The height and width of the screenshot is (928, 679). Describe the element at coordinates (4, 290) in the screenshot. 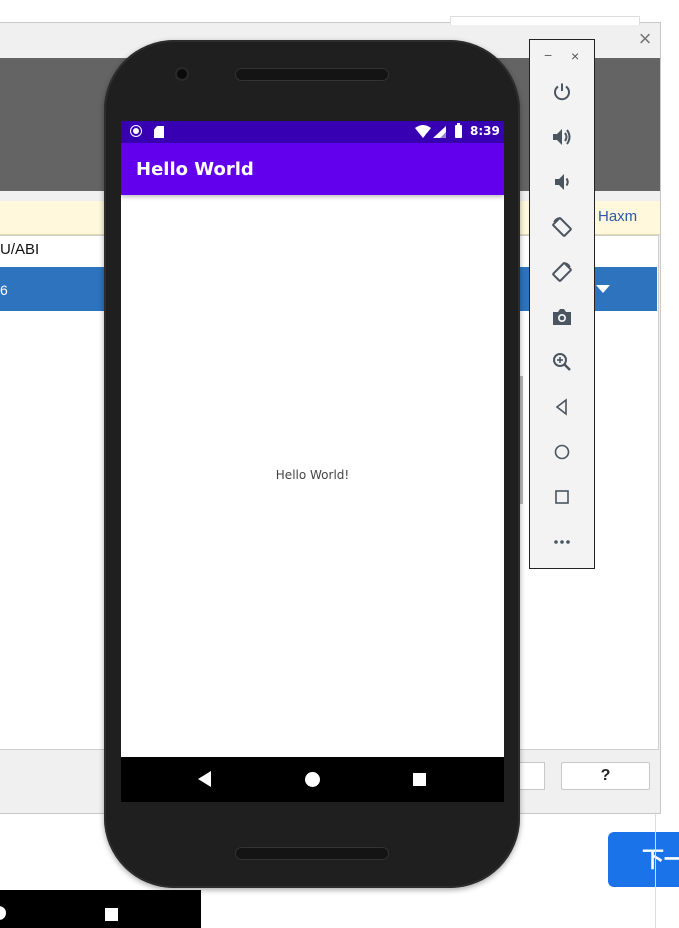

I see `selected-row-text: 6` at that location.